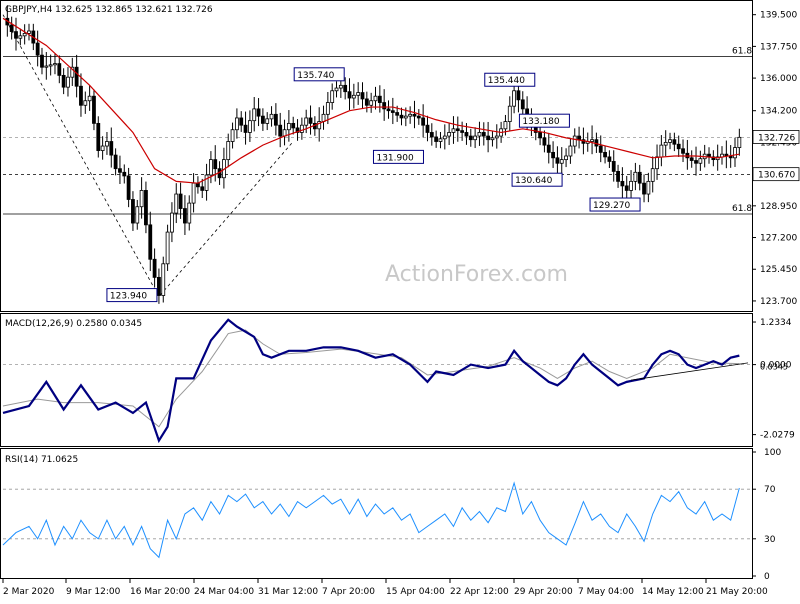 This screenshot has height=604, width=800. What do you see at coordinates (506, 81) in the screenshot?
I see `price-annotation-label: 135.440` at bounding box center [506, 81].